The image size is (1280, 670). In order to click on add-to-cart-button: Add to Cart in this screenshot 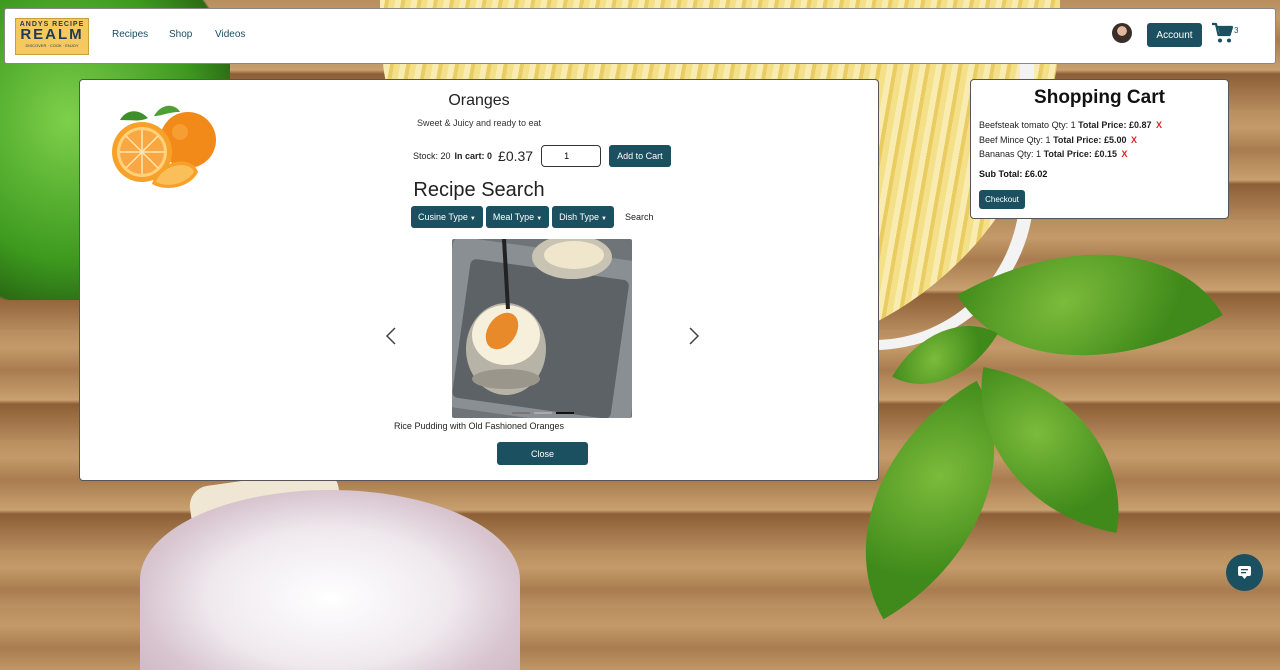, I will do `click(640, 156)`.